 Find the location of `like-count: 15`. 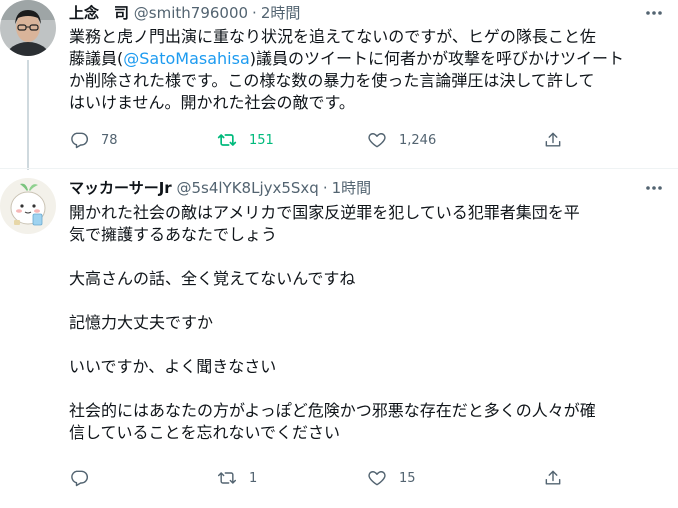

like-count: 15 is located at coordinates (407, 478).